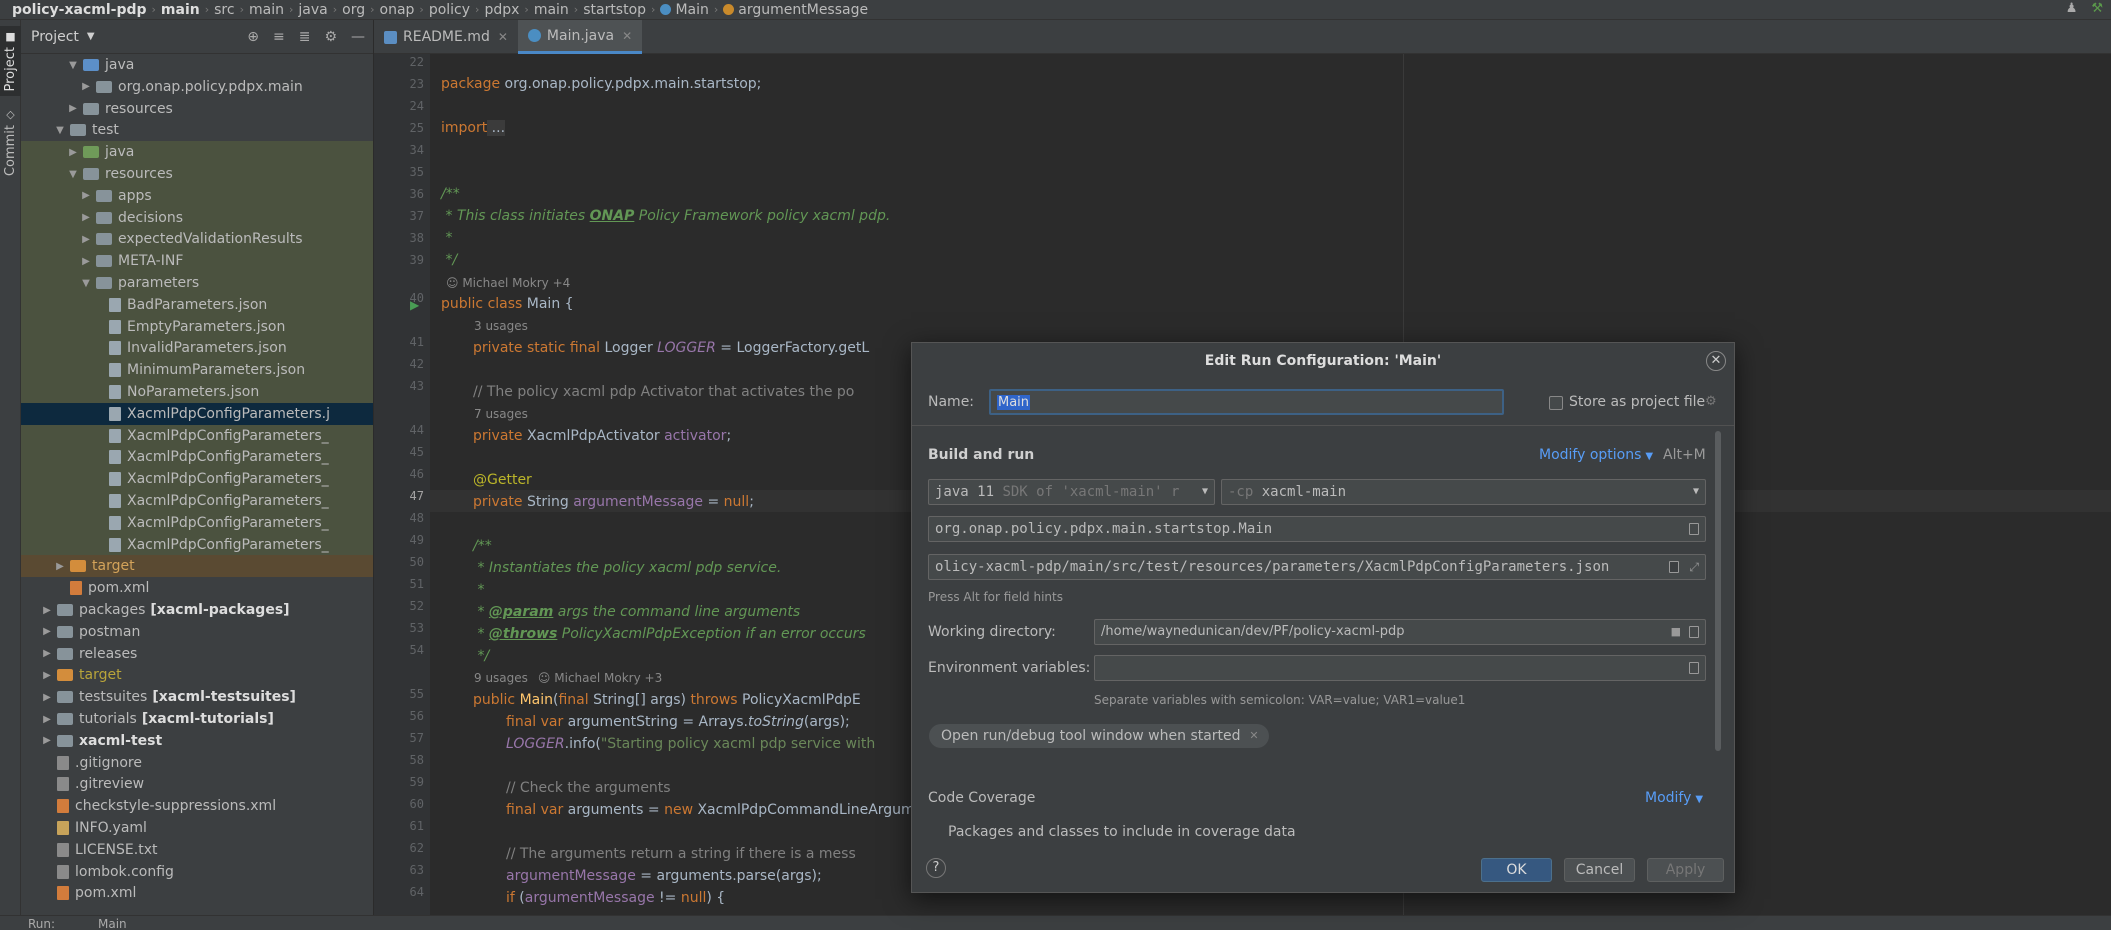 This screenshot has height=930, width=2111. What do you see at coordinates (197, 130) in the screenshot?
I see `tree-node: ▼ test` at bounding box center [197, 130].